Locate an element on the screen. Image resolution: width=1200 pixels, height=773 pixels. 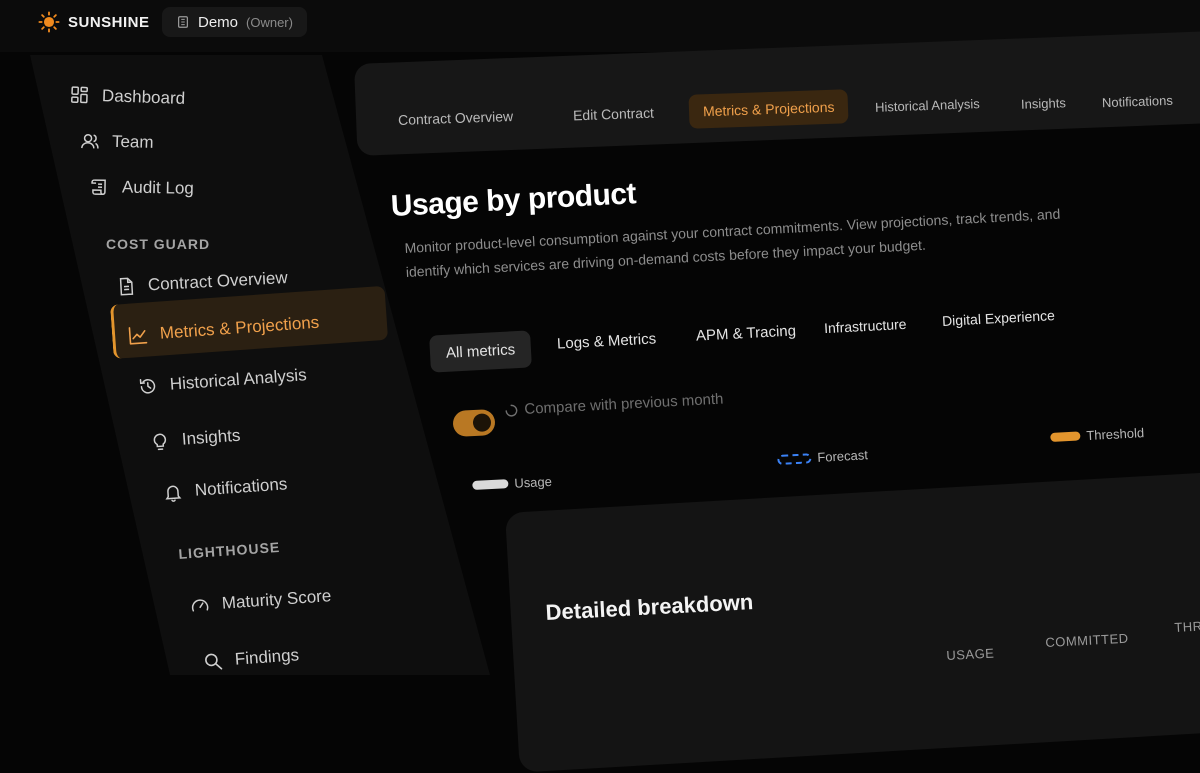
column-header-threshold: THRE is located at coordinates (1187, 626).